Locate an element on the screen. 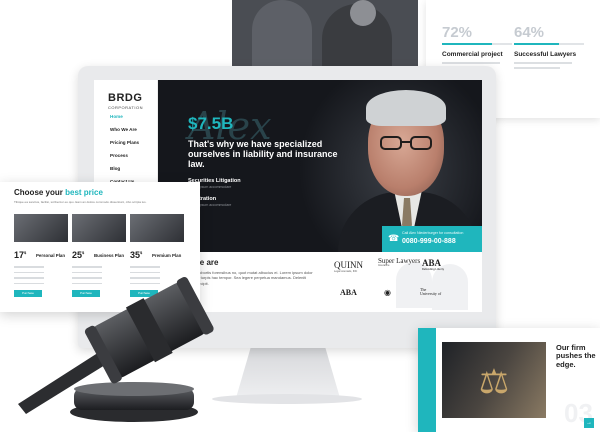 The height and width of the screenshot is (432, 600). partner-logo: Super Lawyers Insurance is located at coordinates (399, 262).